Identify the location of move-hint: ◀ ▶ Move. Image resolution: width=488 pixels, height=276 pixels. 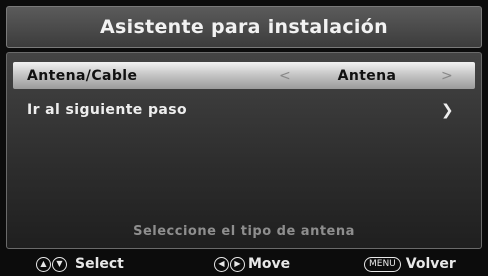
(252, 264).